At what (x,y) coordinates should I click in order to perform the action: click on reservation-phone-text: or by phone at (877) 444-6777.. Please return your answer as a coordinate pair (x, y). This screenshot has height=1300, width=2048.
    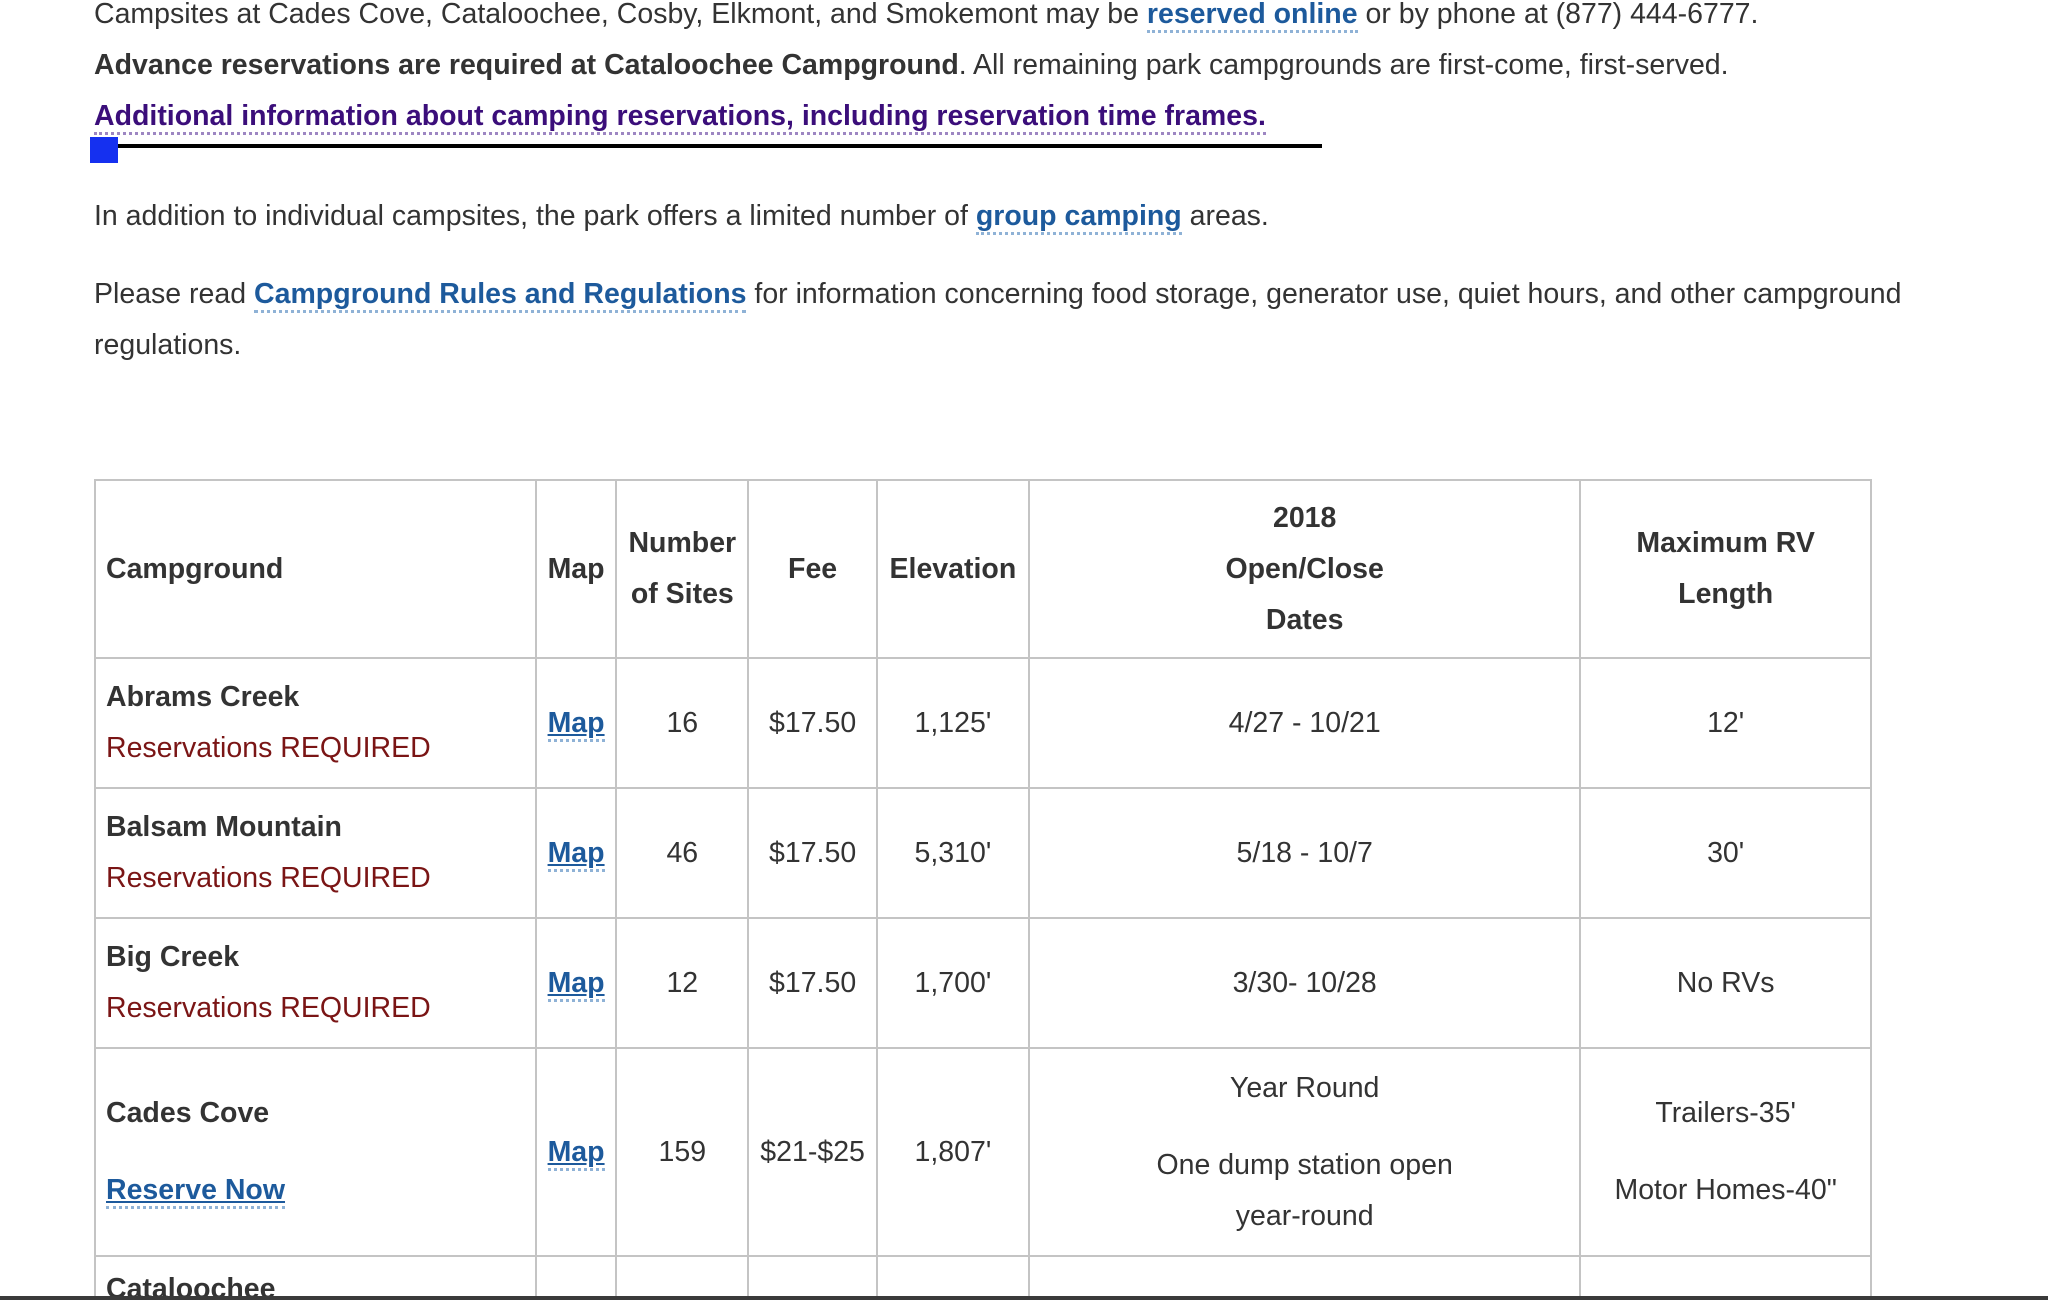
    Looking at the image, I should click on (1558, 15).